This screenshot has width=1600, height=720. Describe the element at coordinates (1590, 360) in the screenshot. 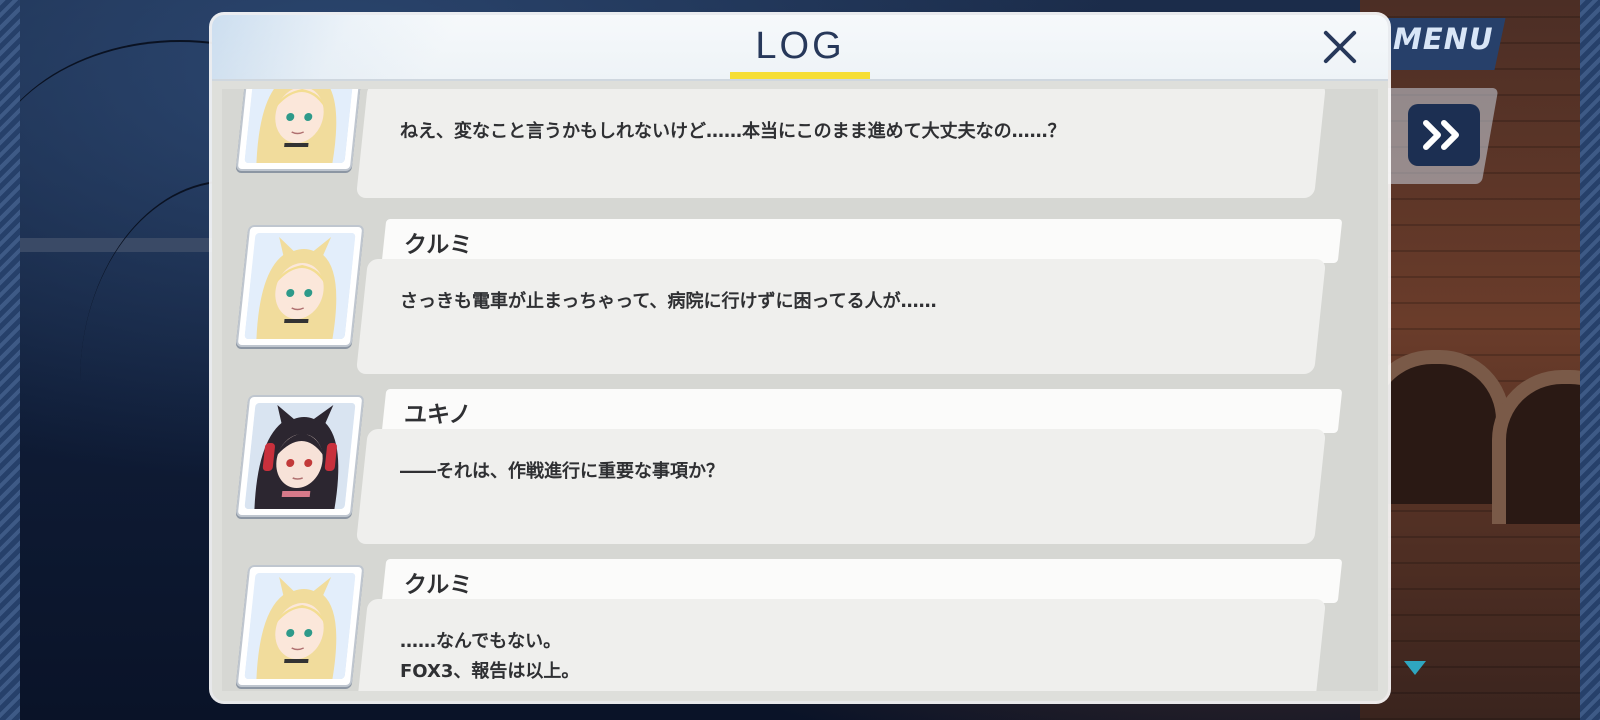

I see `right-border-stripe` at that location.